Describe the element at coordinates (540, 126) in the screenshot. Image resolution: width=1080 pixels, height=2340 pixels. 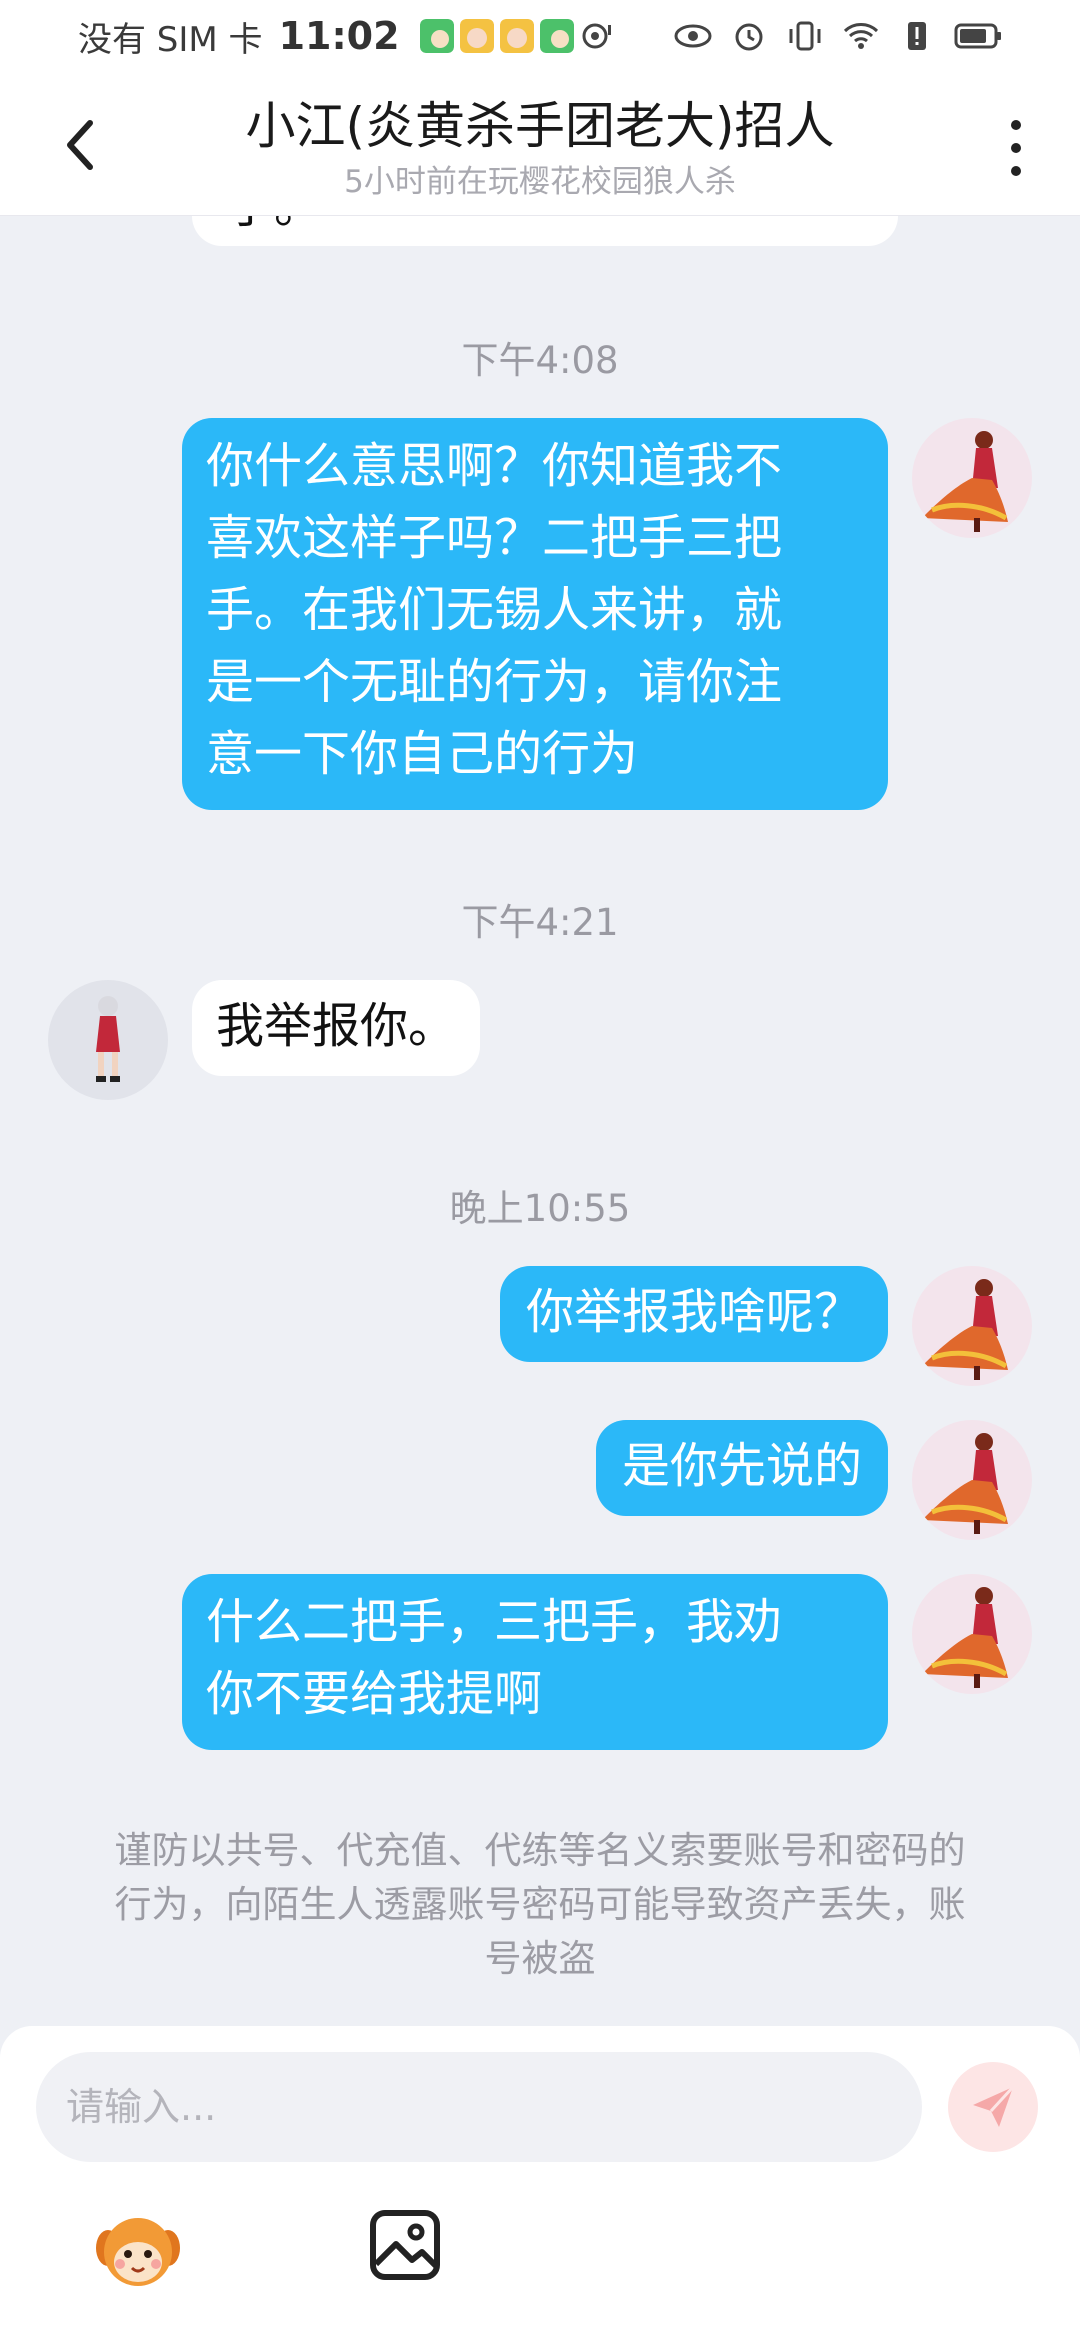
I see `contact-name: 小江(炎黄杀手团老大)招人` at that location.